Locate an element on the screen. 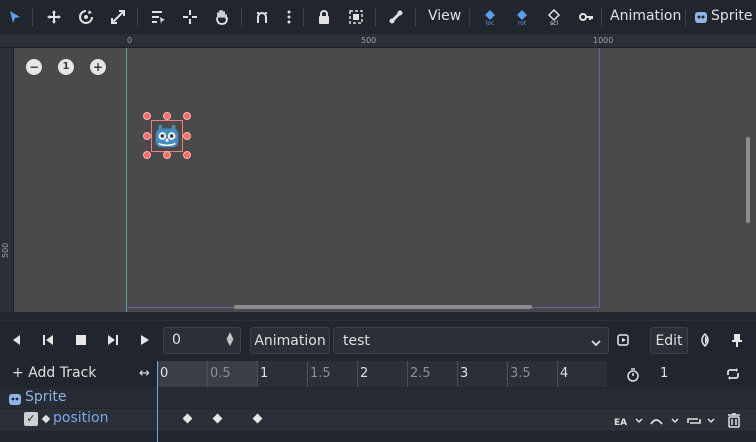 This screenshot has width=756, height=442. svg-text: EA is located at coordinates (620, 423).